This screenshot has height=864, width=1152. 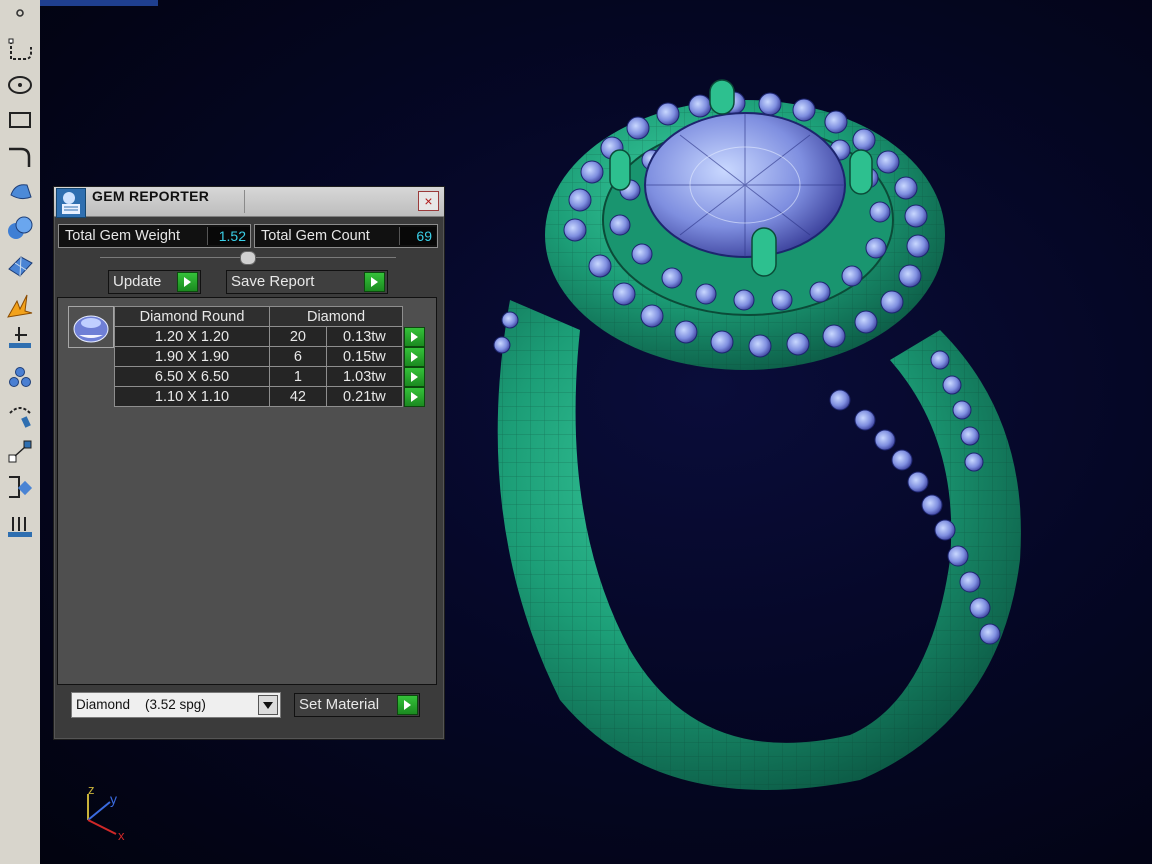 What do you see at coordinates (364, 396) in the screenshot?
I see `row-weight: 0.21tw` at bounding box center [364, 396].